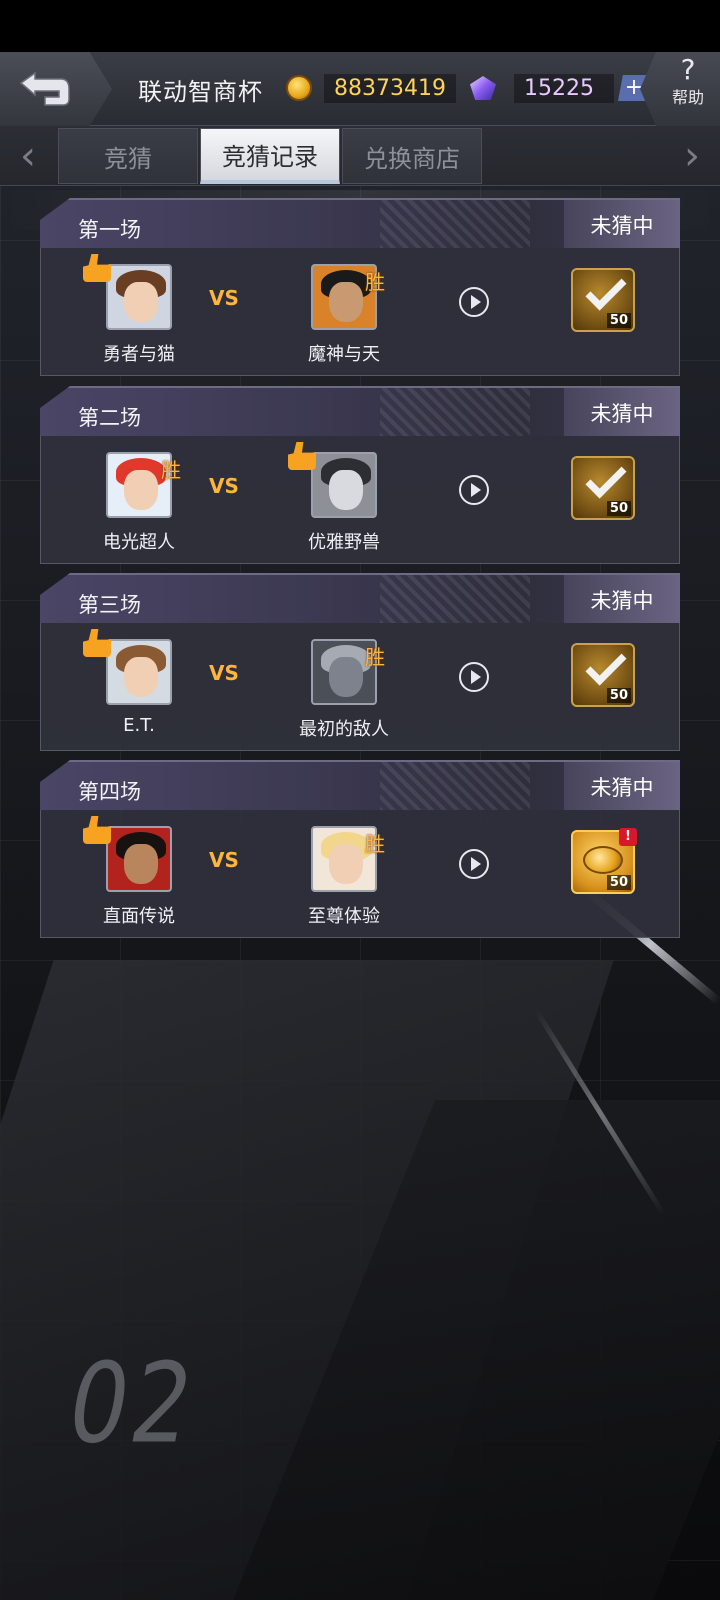 The width and height of the screenshot is (720, 1600). What do you see at coordinates (200, 92) in the screenshot?
I see `event-title: 联动智商杯` at bounding box center [200, 92].